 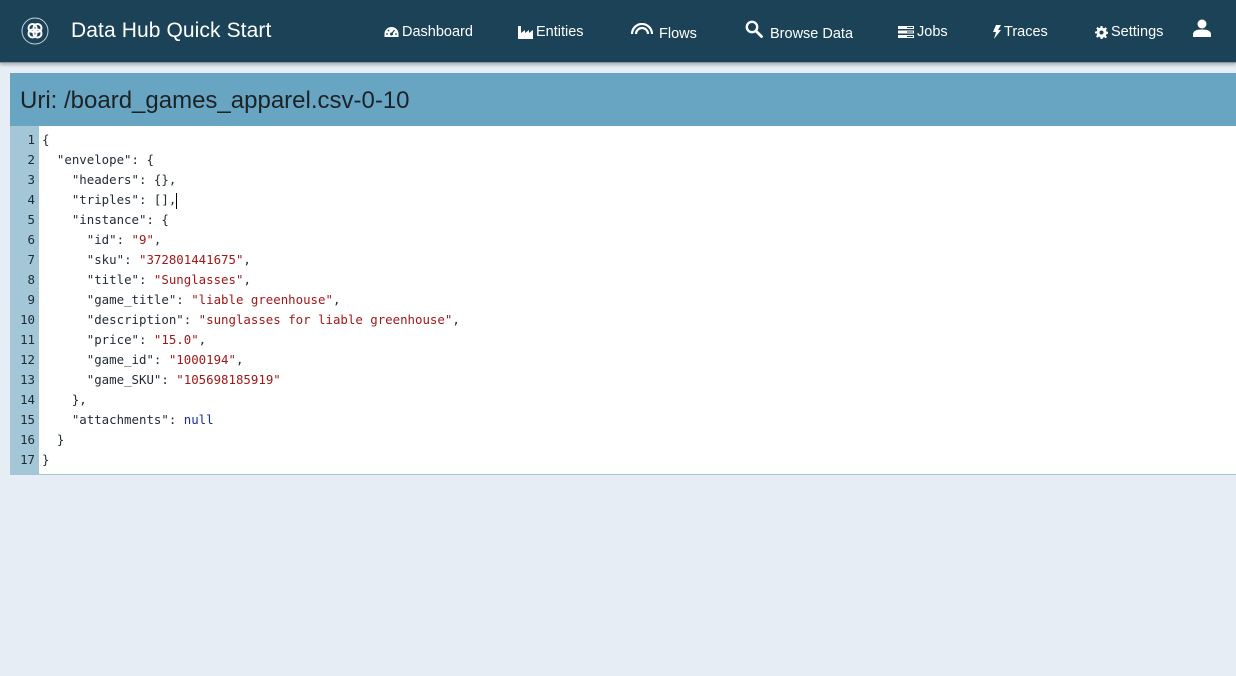 I want to click on line-number: 13, so click(x=27, y=379).